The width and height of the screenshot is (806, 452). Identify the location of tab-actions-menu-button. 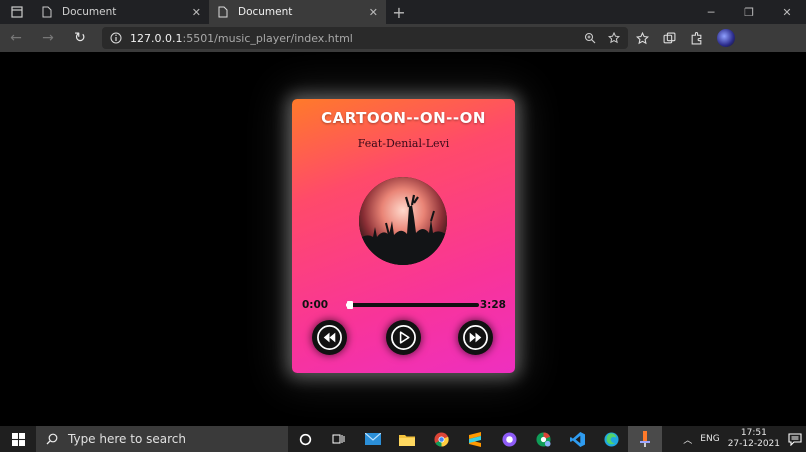
(17, 12).